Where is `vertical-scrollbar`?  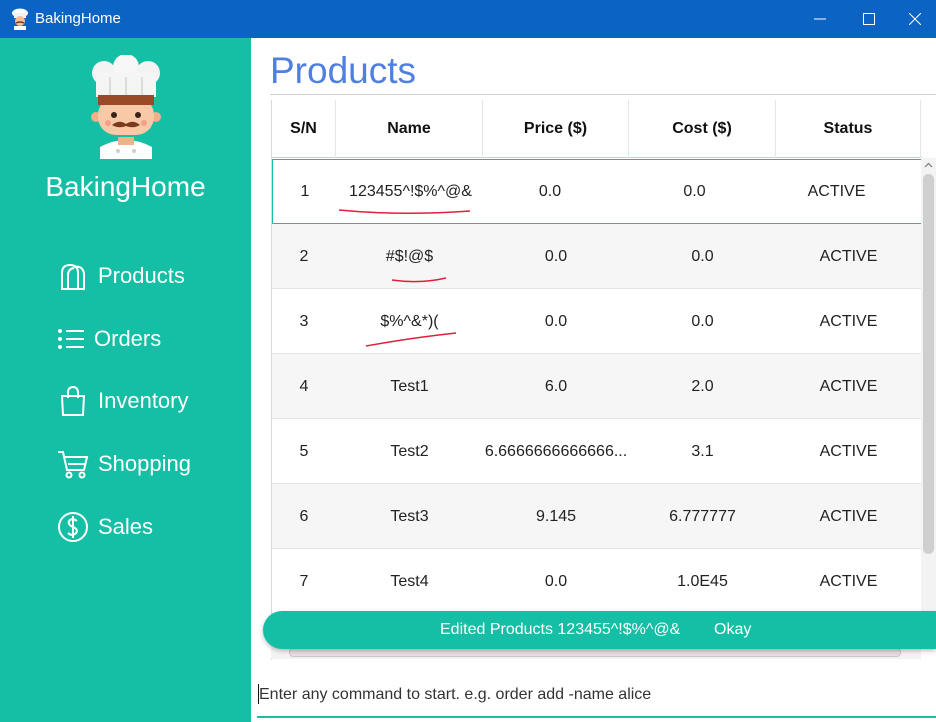 vertical-scrollbar is located at coordinates (928, 403).